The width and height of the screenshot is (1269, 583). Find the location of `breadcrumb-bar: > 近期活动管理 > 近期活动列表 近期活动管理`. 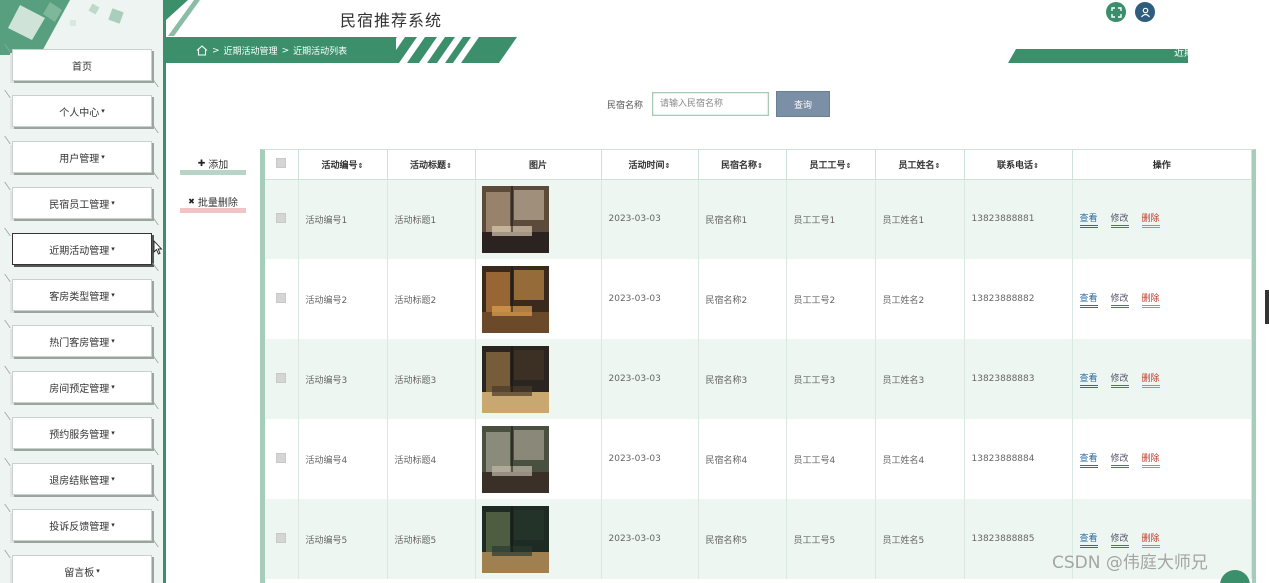

breadcrumb-bar: > 近期活动管理 > 近期活动列表 近期活动管理 is located at coordinates (717, 50).